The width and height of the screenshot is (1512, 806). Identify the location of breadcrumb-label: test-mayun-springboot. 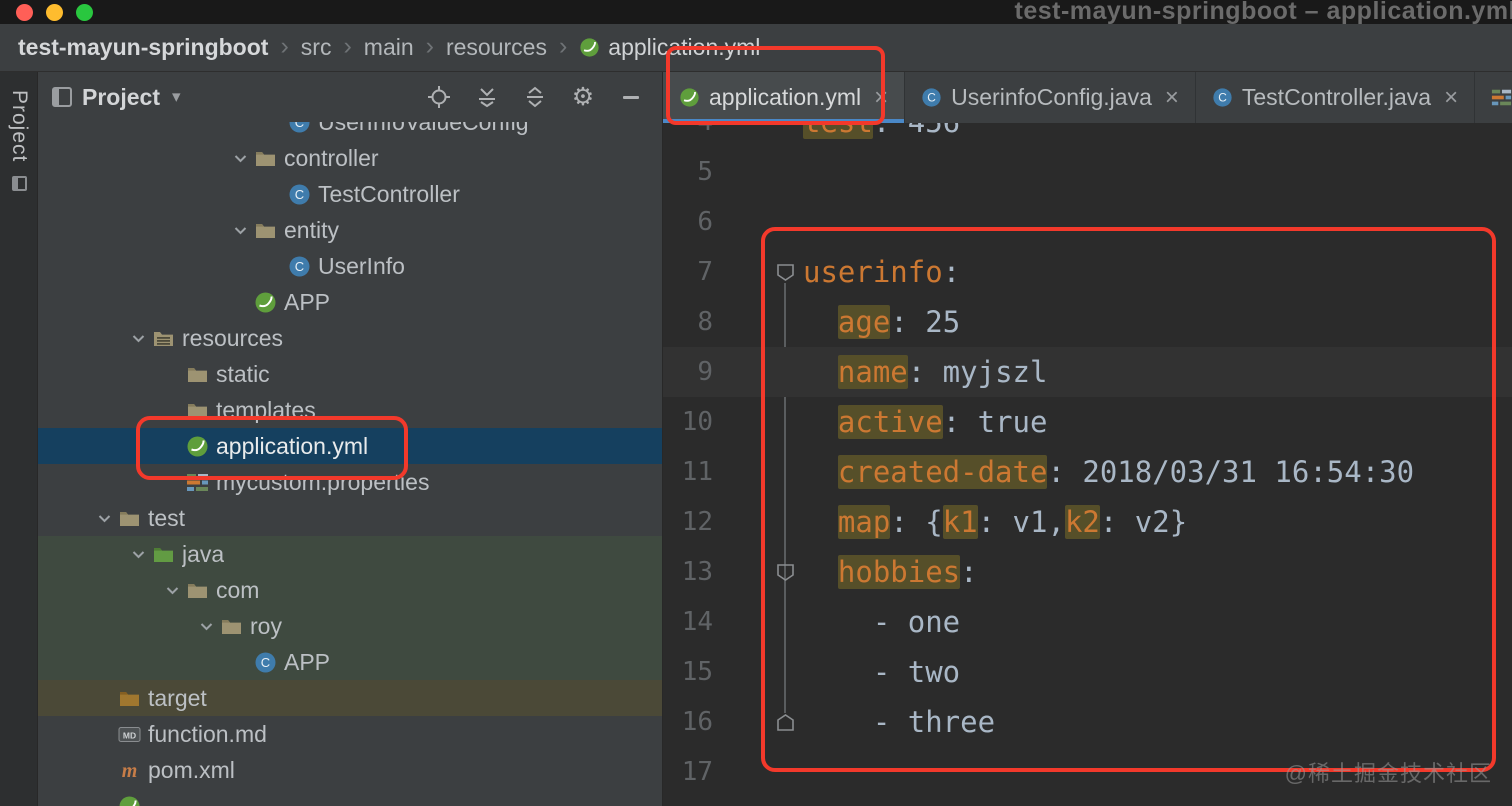
(143, 47).